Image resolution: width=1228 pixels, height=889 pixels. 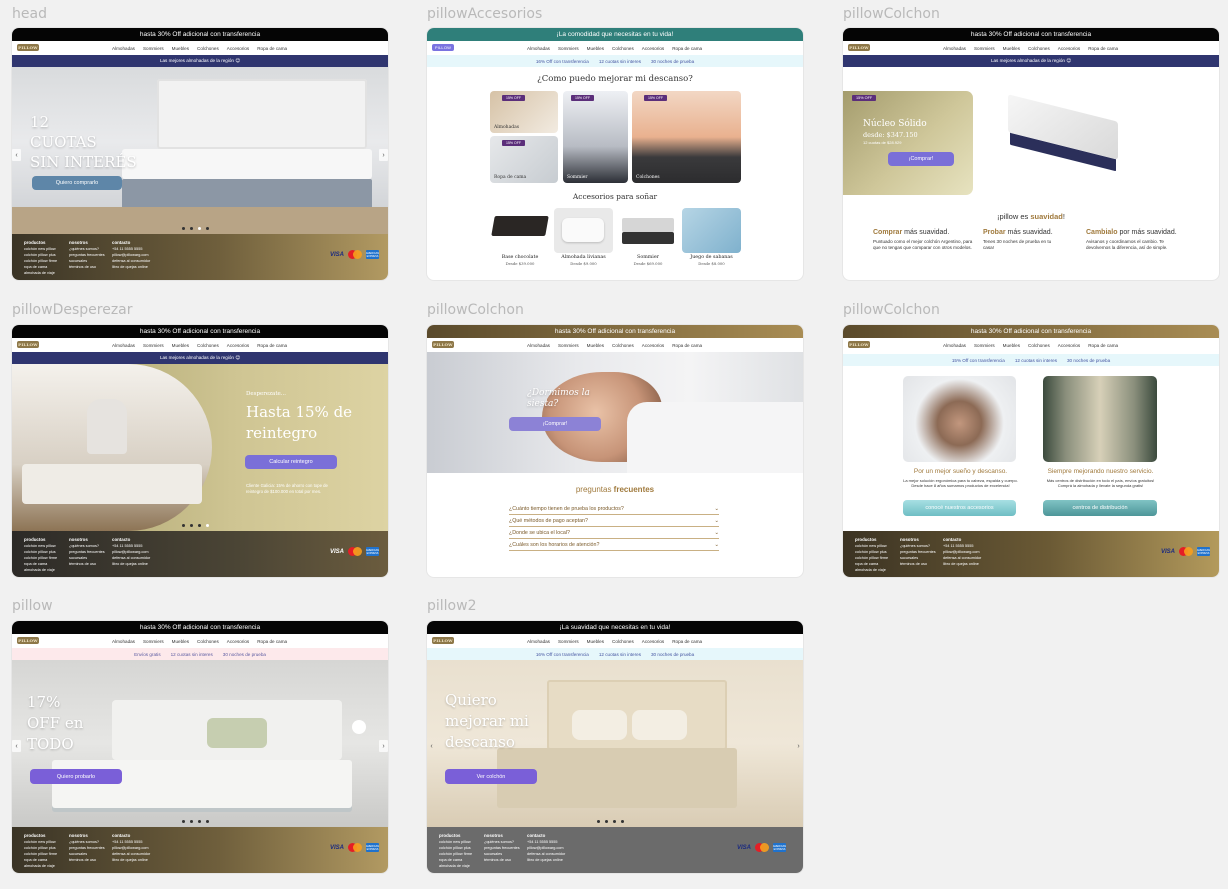 What do you see at coordinates (491, 776) in the screenshot?
I see `hero-cta-button: Ver colchón` at bounding box center [491, 776].